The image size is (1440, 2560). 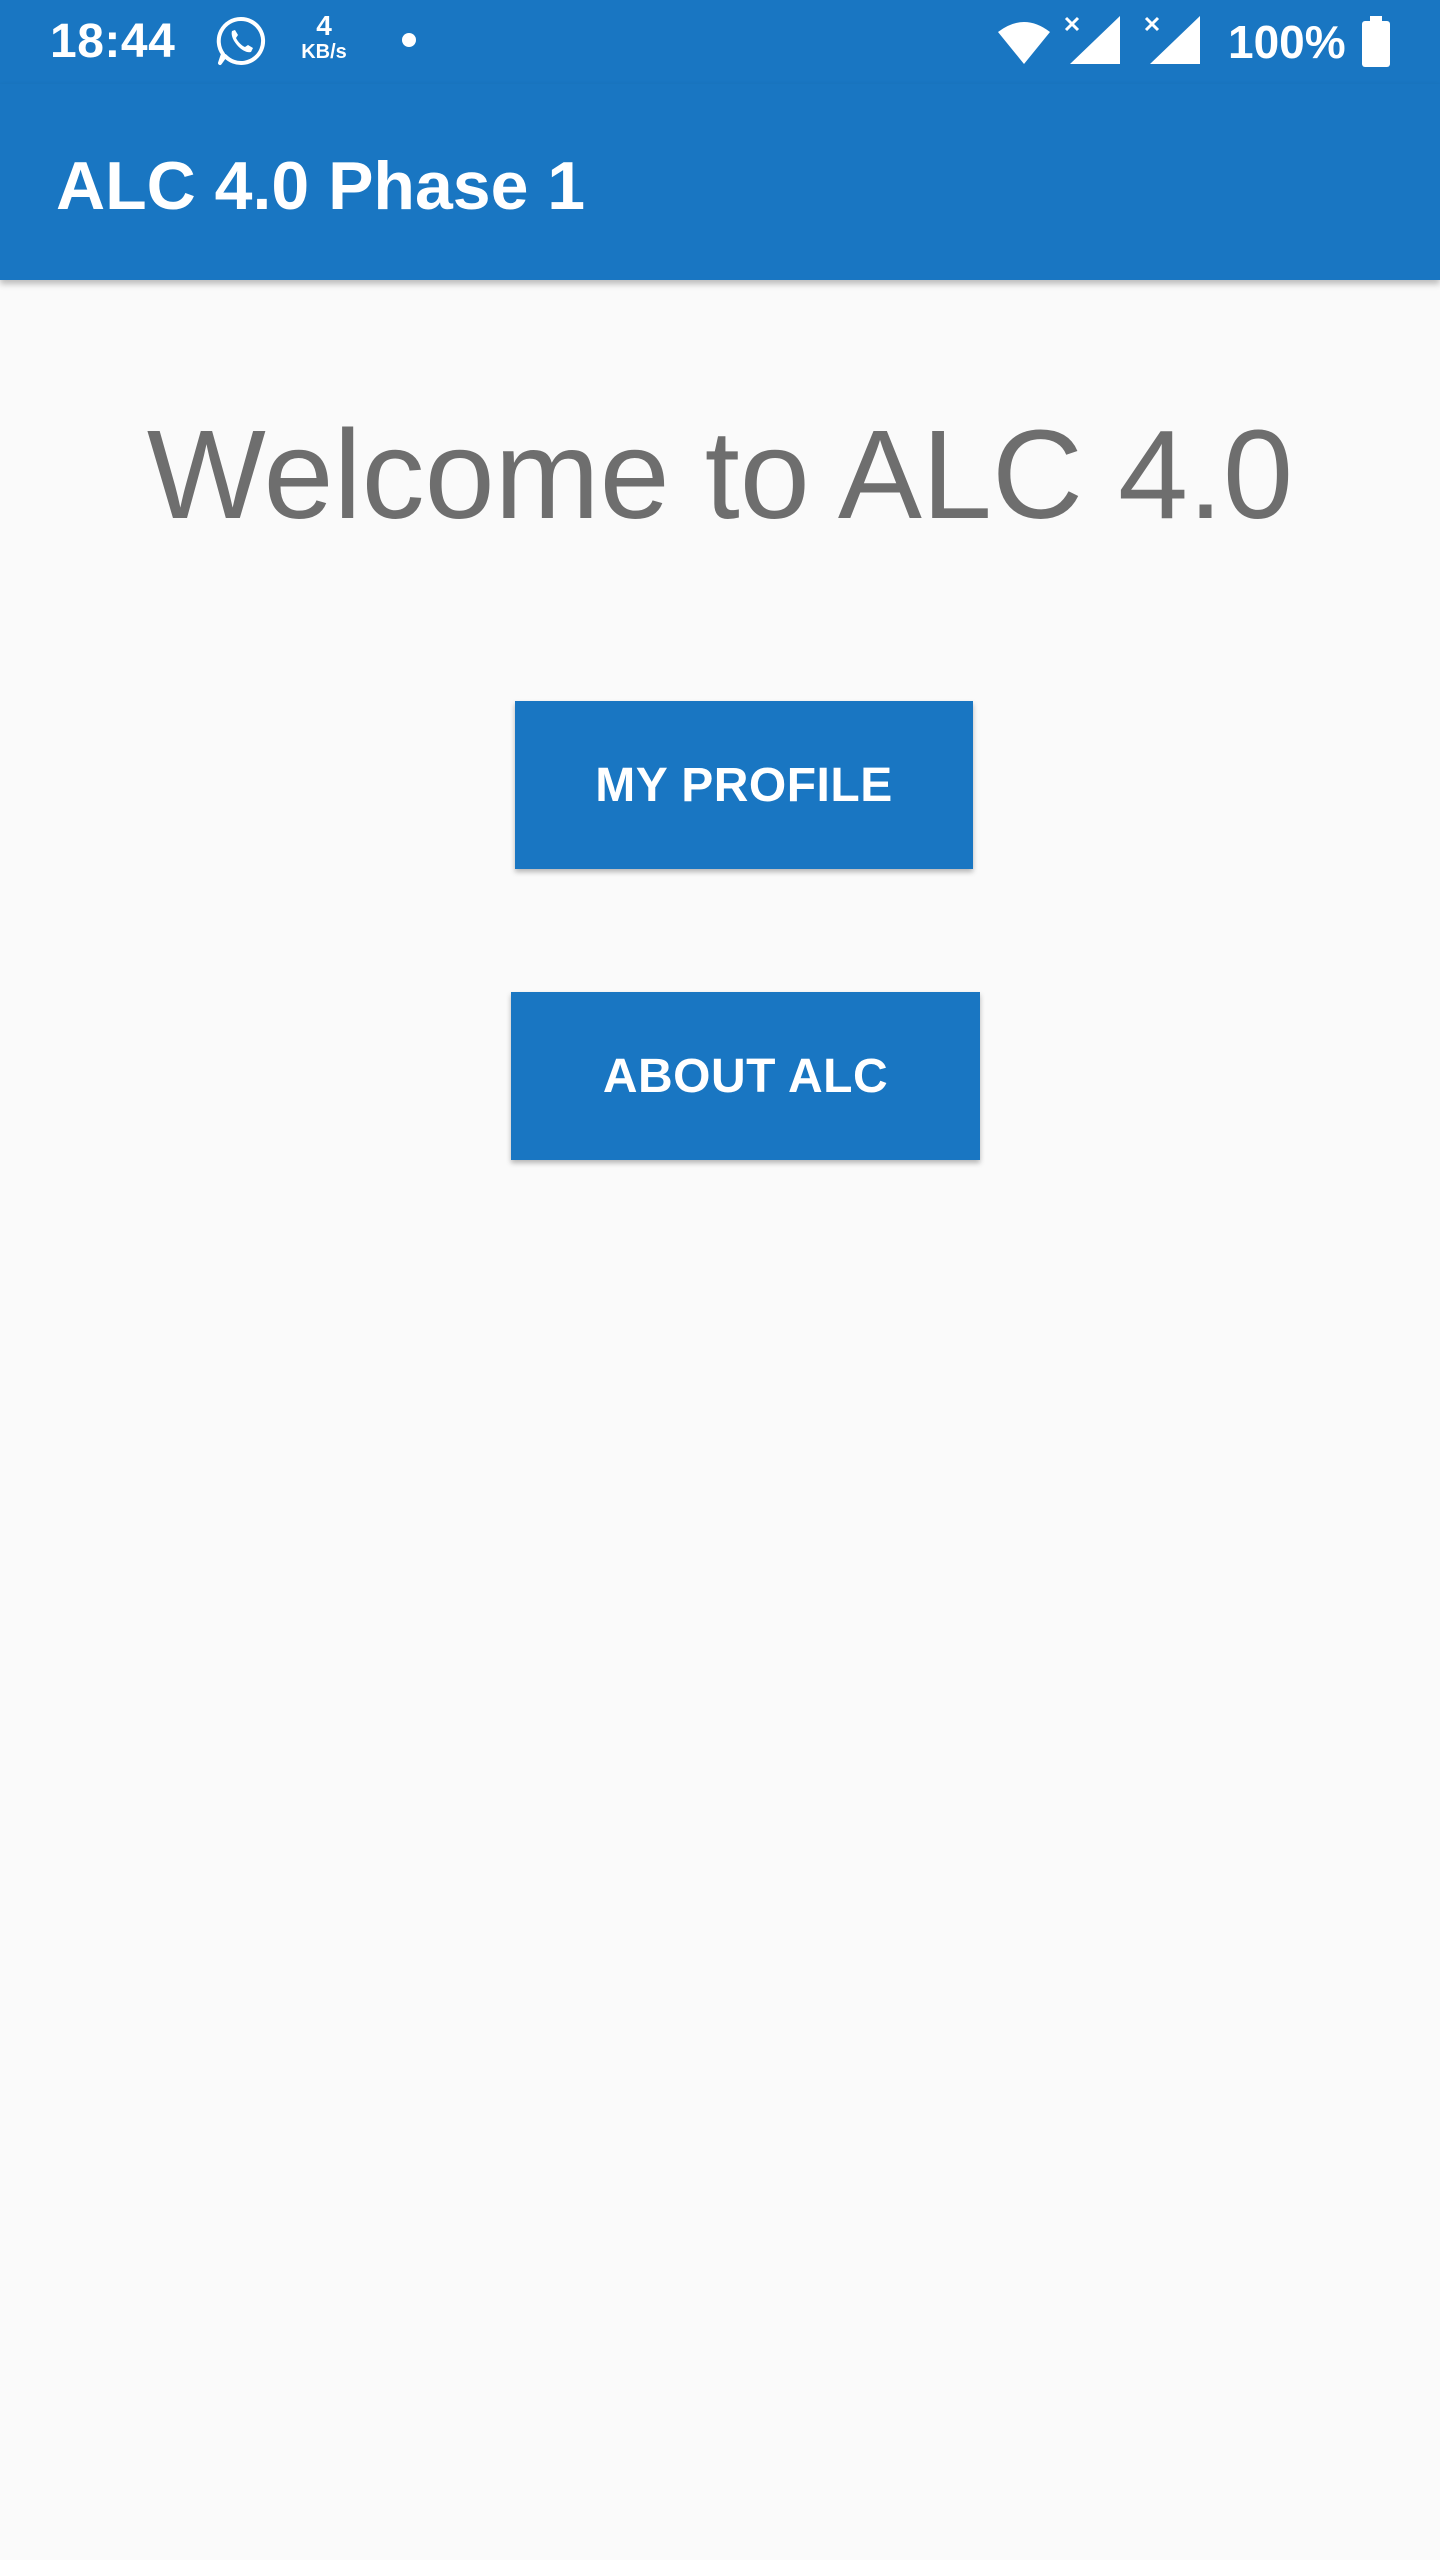 I want to click on battery-icon, so click(x=1376, y=42).